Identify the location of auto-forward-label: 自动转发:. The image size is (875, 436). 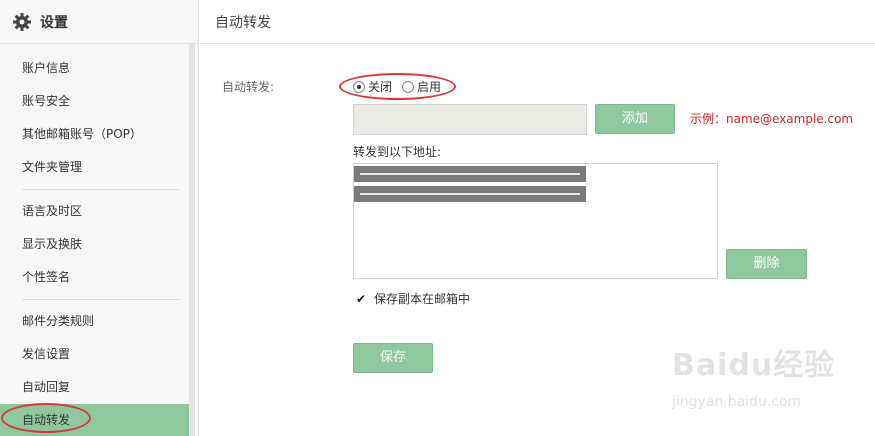
(248, 87).